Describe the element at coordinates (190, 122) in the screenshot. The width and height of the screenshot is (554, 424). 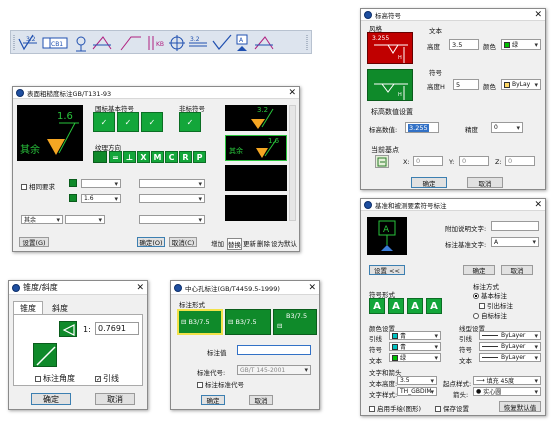
I see `other-symbol-1: ✓` at that location.